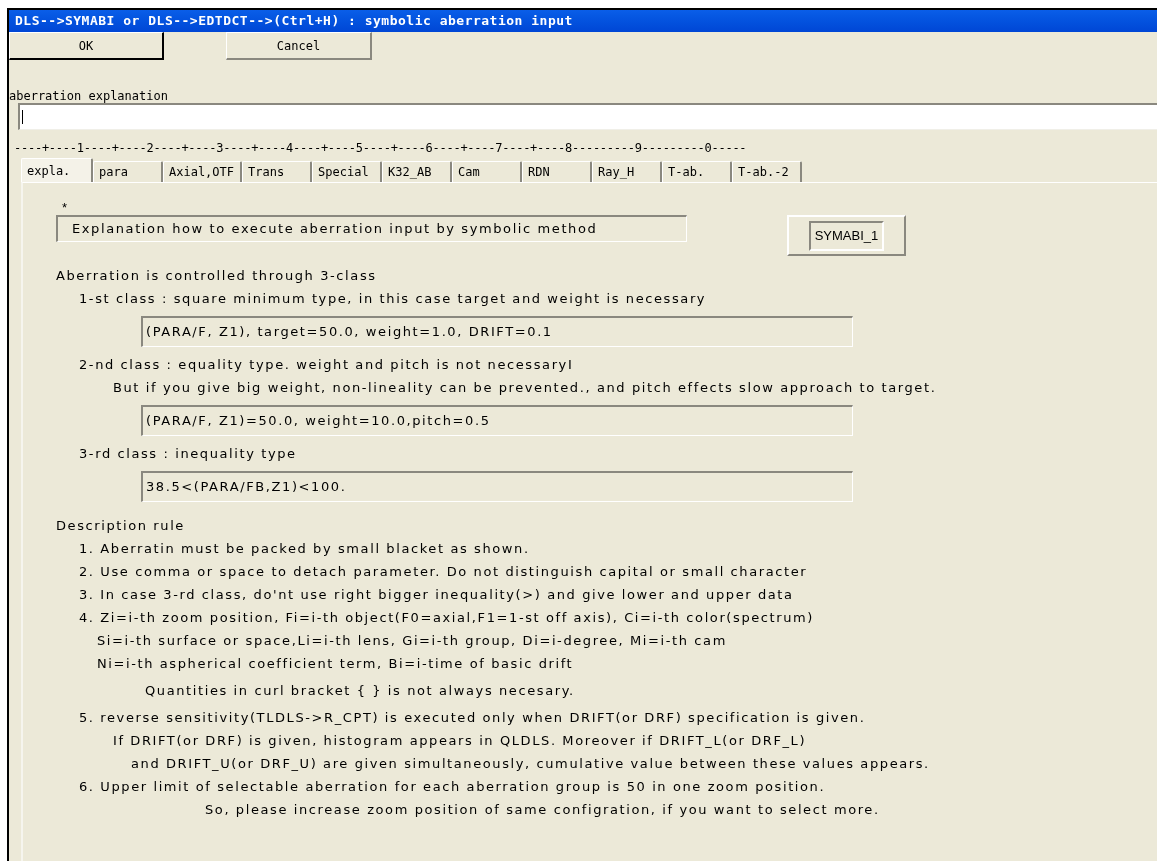 This screenshot has height=861, width=1157. Describe the element at coordinates (542, 809) in the screenshot. I see `explanation-text: So, please increase zoom position of same configration, if you want to select more.` at that location.